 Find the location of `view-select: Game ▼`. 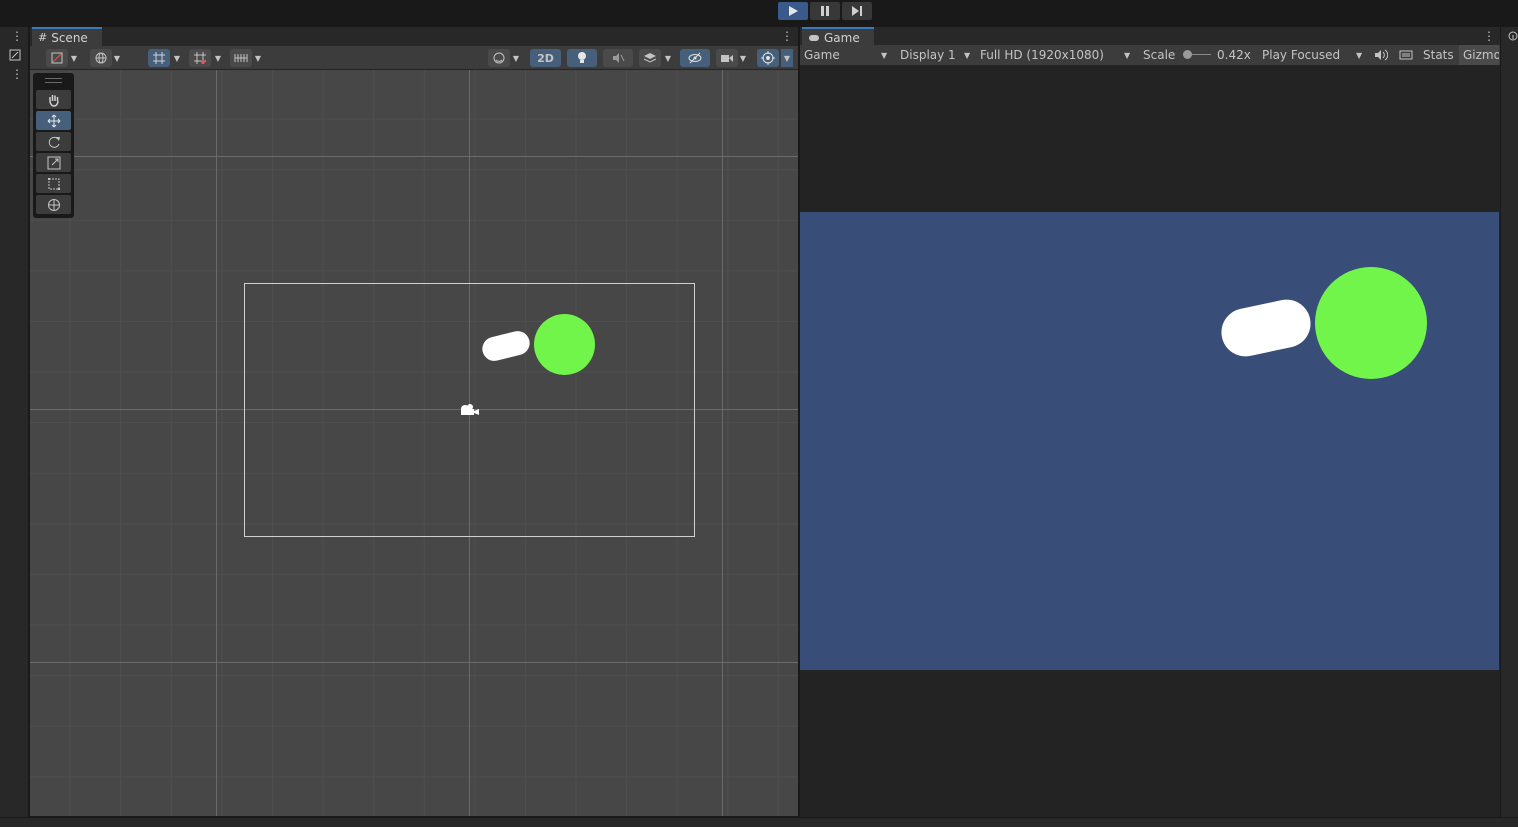

view-select: Game ▼ is located at coordinates (847, 55).